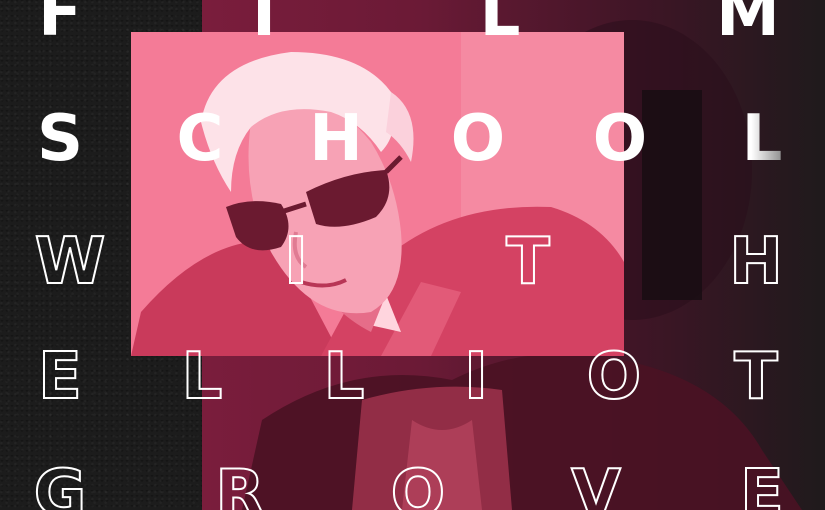 The width and height of the screenshot is (825, 510). Describe the element at coordinates (200, 139) in the screenshot. I see `letter-c: C` at that location.